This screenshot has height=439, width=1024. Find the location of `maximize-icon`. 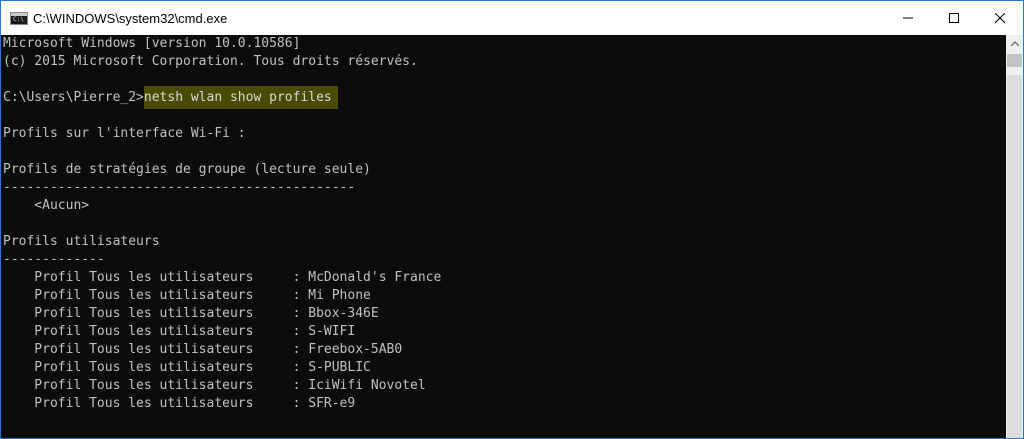

maximize-icon is located at coordinates (954, 18).